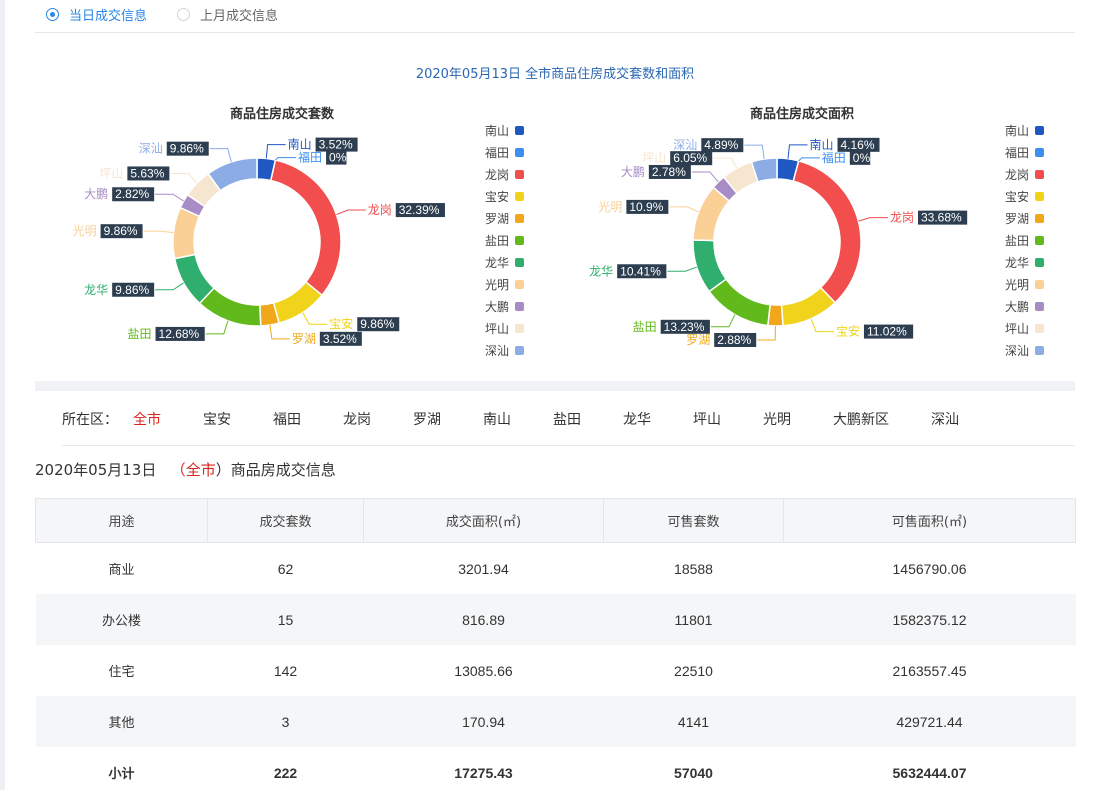 This screenshot has width=1105, height=798. Describe the element at coordinates (287, 419) in the screenshot. I see `district-futian: 福田` at that location.